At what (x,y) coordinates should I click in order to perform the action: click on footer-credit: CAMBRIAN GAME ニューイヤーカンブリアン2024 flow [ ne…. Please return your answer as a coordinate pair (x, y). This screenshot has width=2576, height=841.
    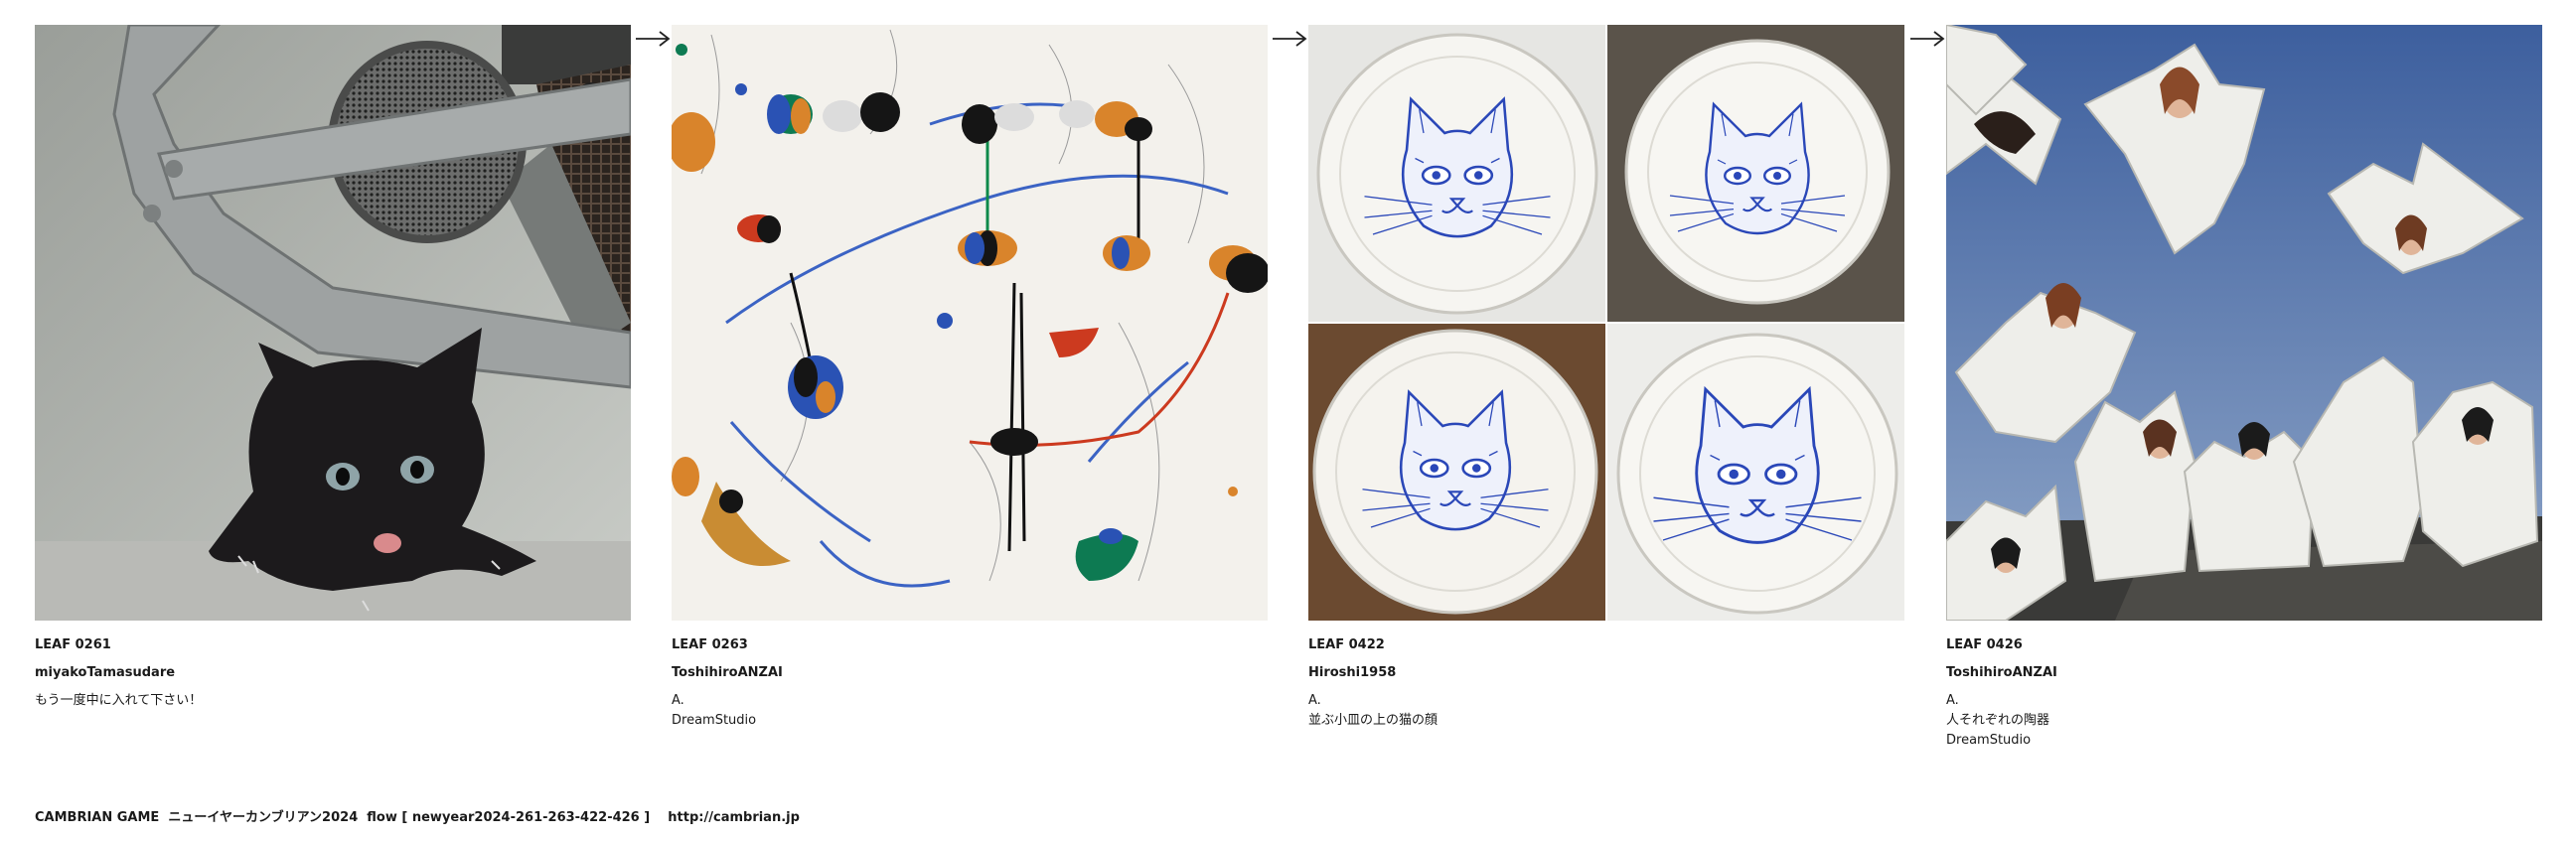
    Looking at the image, I should click on (417, 815).